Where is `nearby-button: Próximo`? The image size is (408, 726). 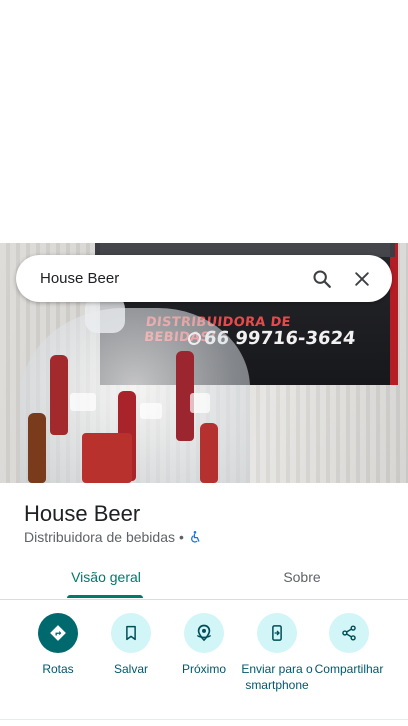 nearby-button: Próximo is located at coordinates (204, 645).